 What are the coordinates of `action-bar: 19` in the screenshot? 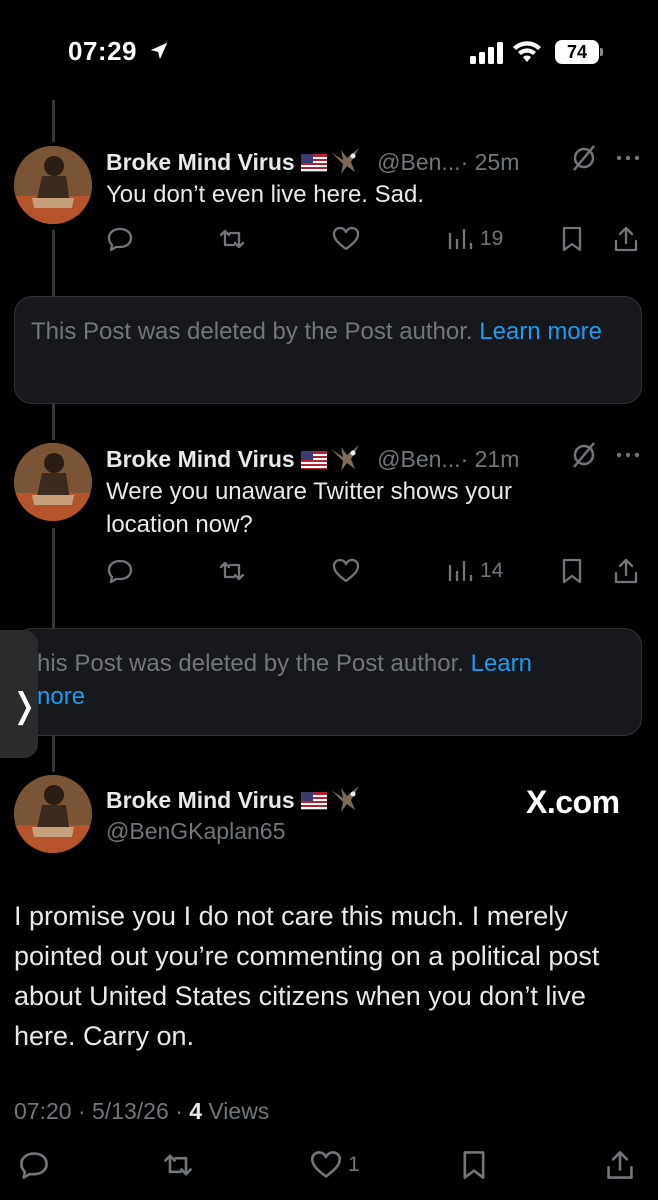 It's located at (329, 240).